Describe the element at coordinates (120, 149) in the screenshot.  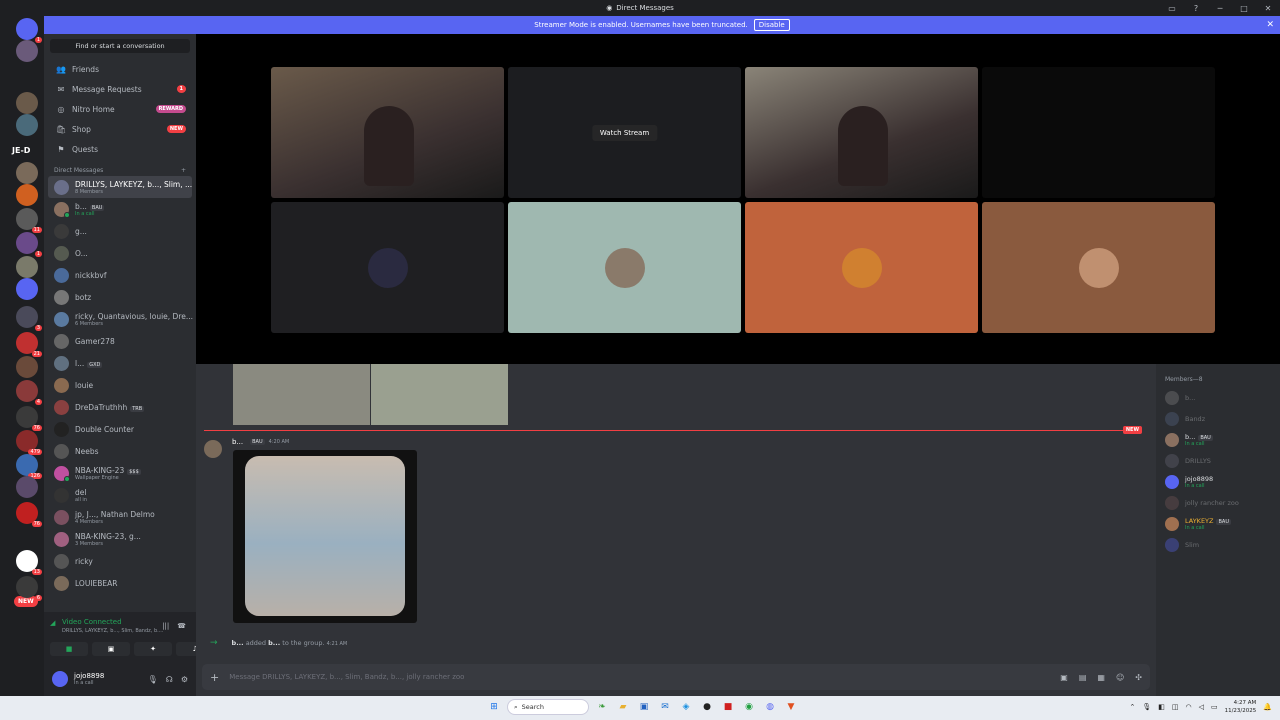
I see `sidebar-item-quests: ⚑ Quests` at that location.